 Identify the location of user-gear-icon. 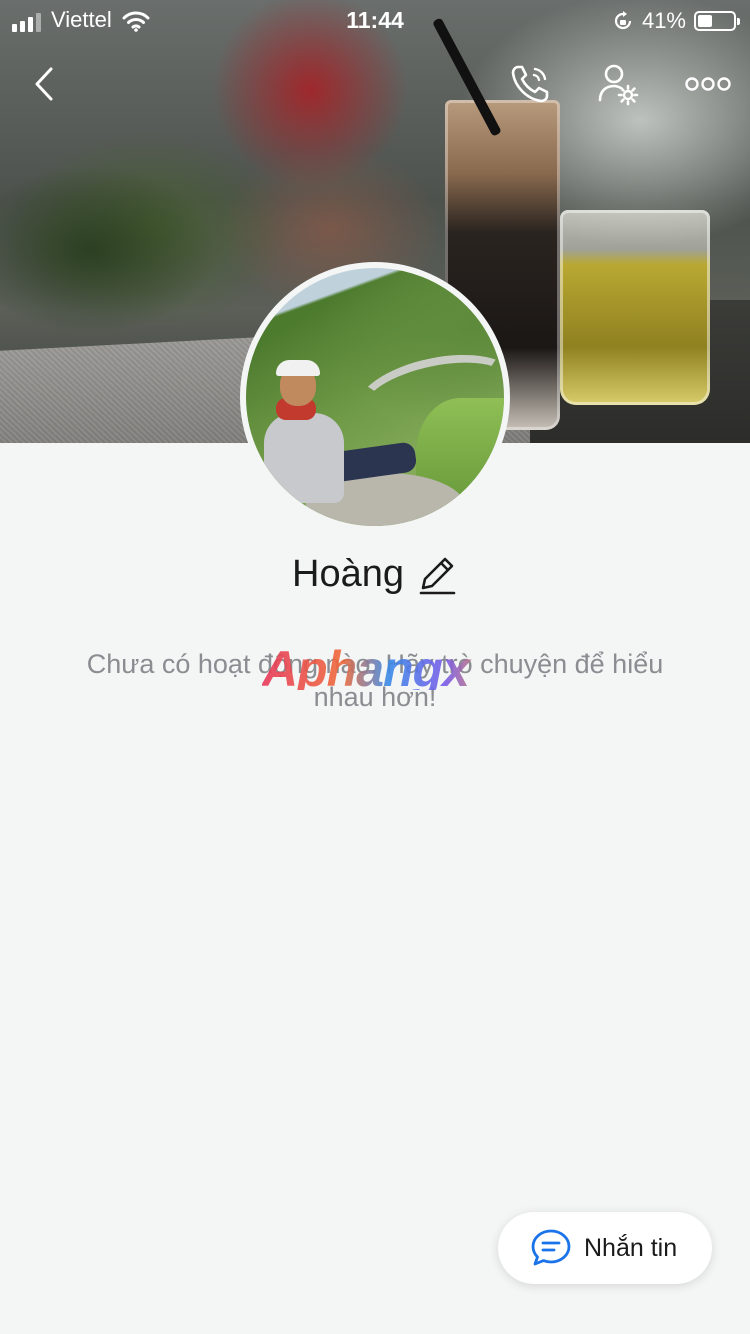
(618, 85).